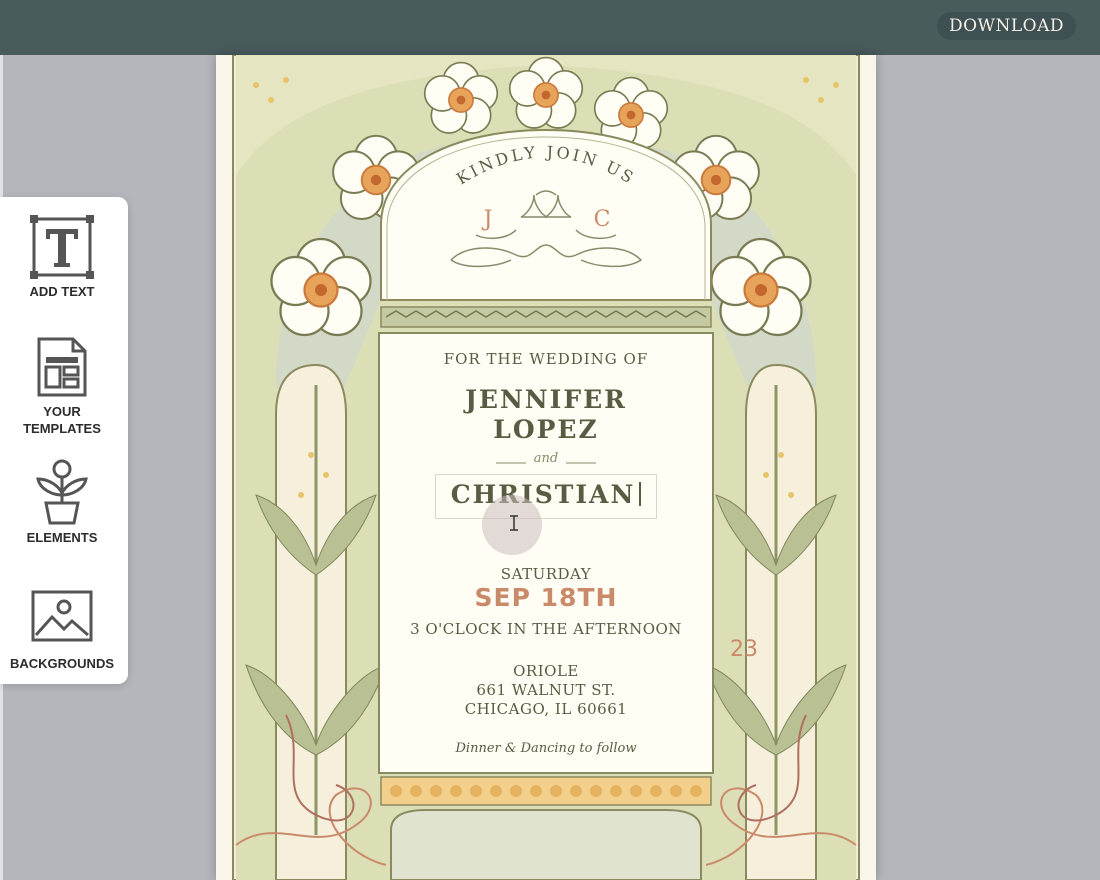 This screenshot has width=1100, height=880. What do you see at coordinates (546, 748) in the screenshot?
I see `footer-text: Dinner & Dancing to follow` at bounding box center [546, 748].